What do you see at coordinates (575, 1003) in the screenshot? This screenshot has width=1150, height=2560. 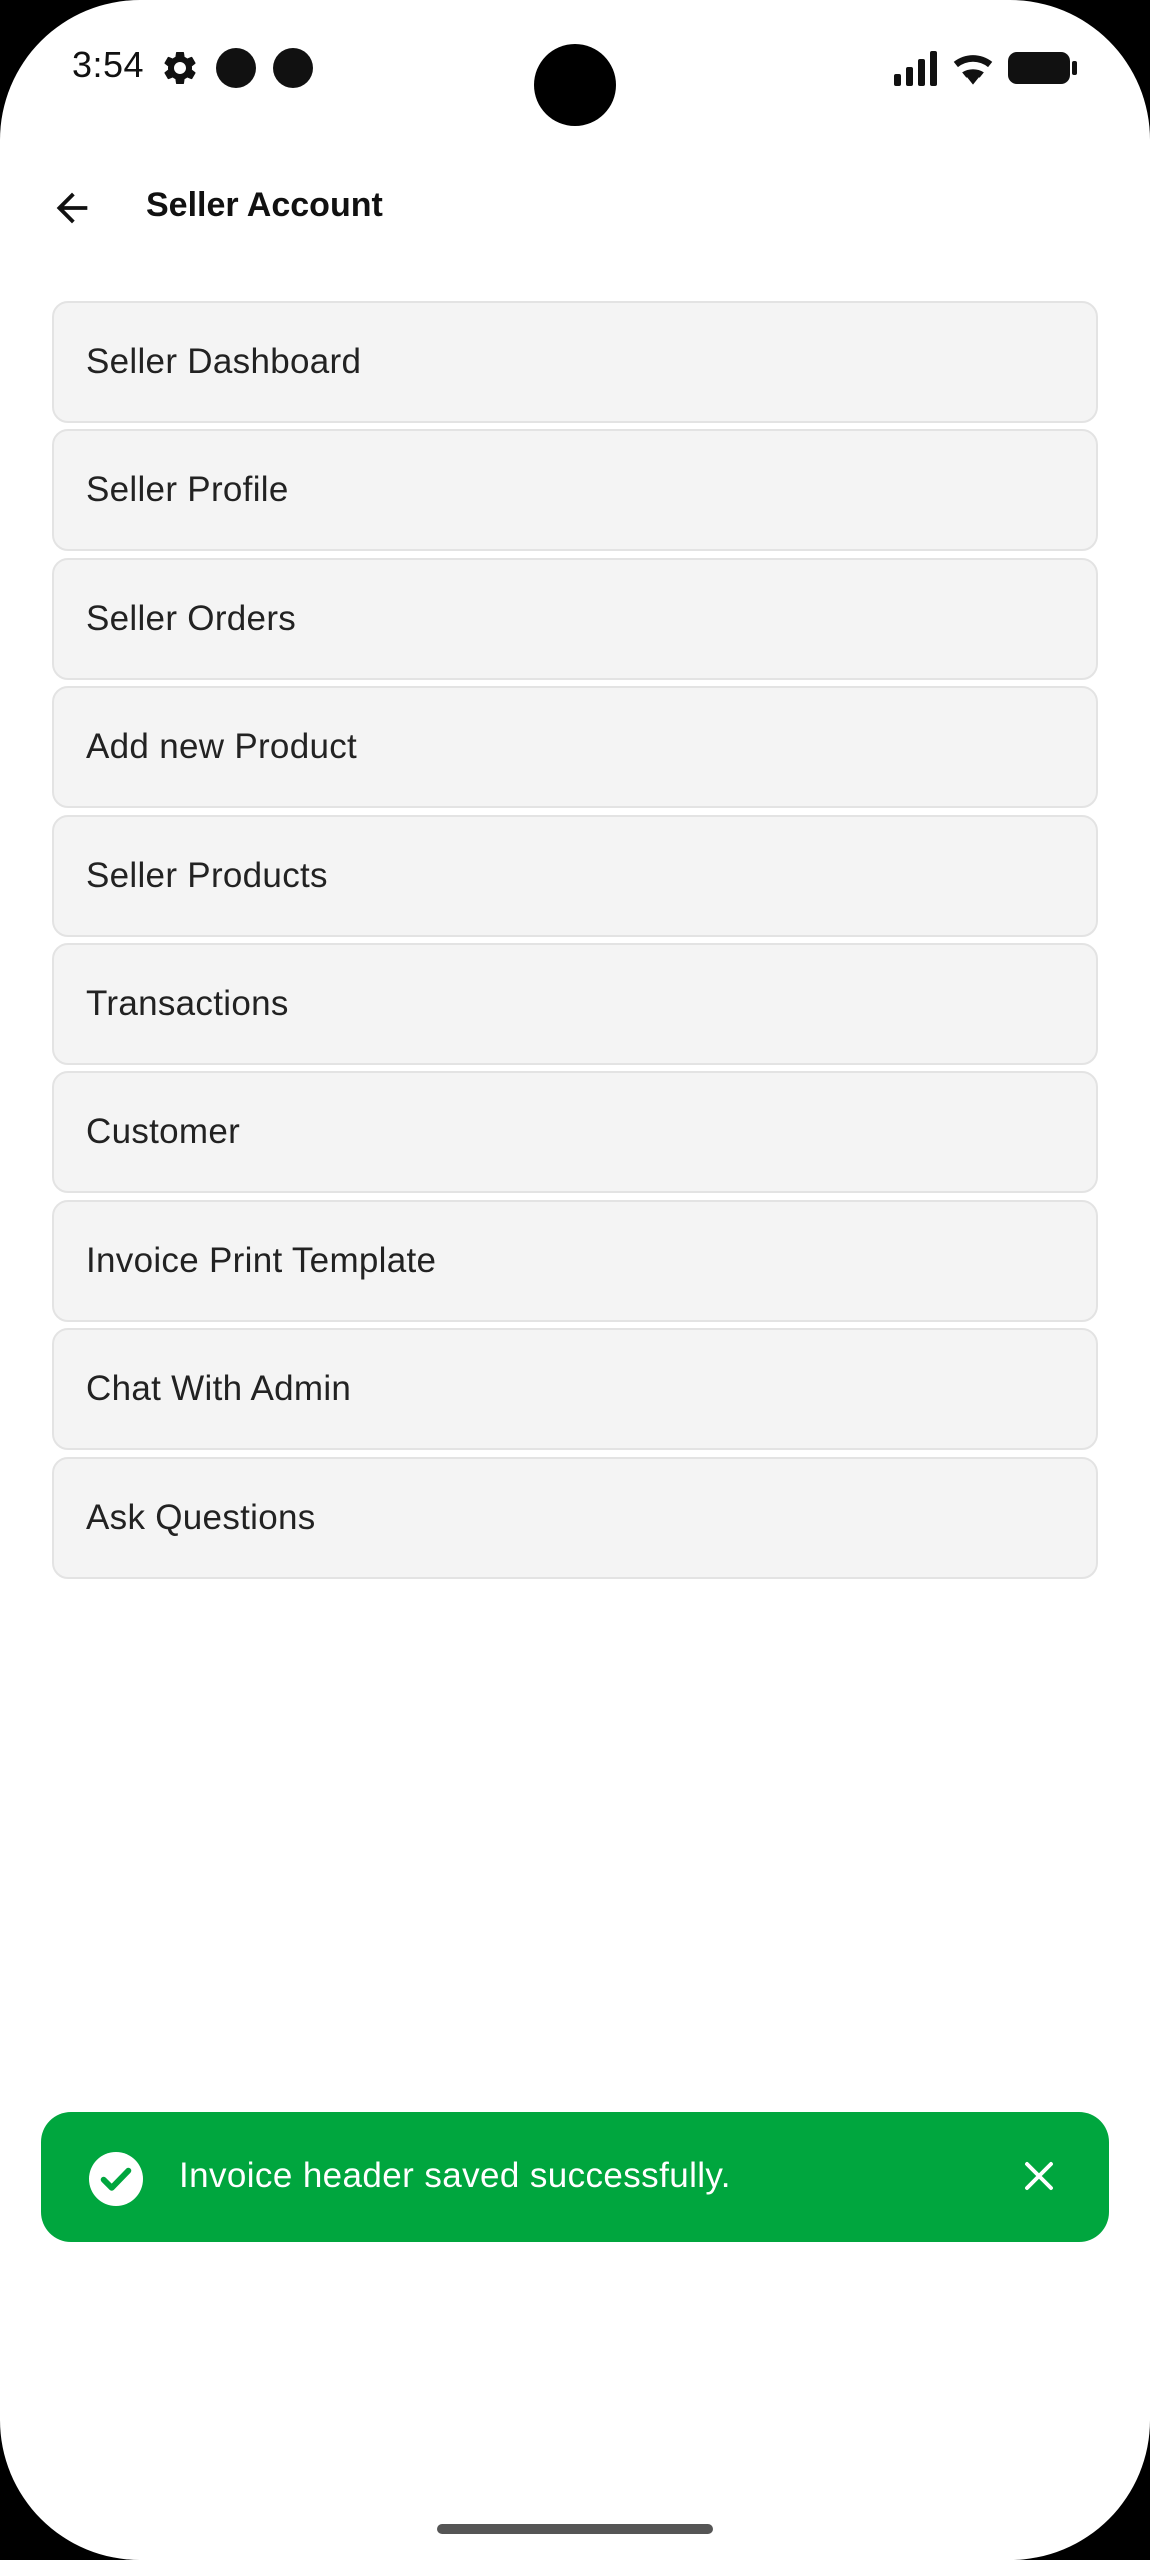 I see `menu-item-transactions: Transactions` at bounding box center [575, 1003].